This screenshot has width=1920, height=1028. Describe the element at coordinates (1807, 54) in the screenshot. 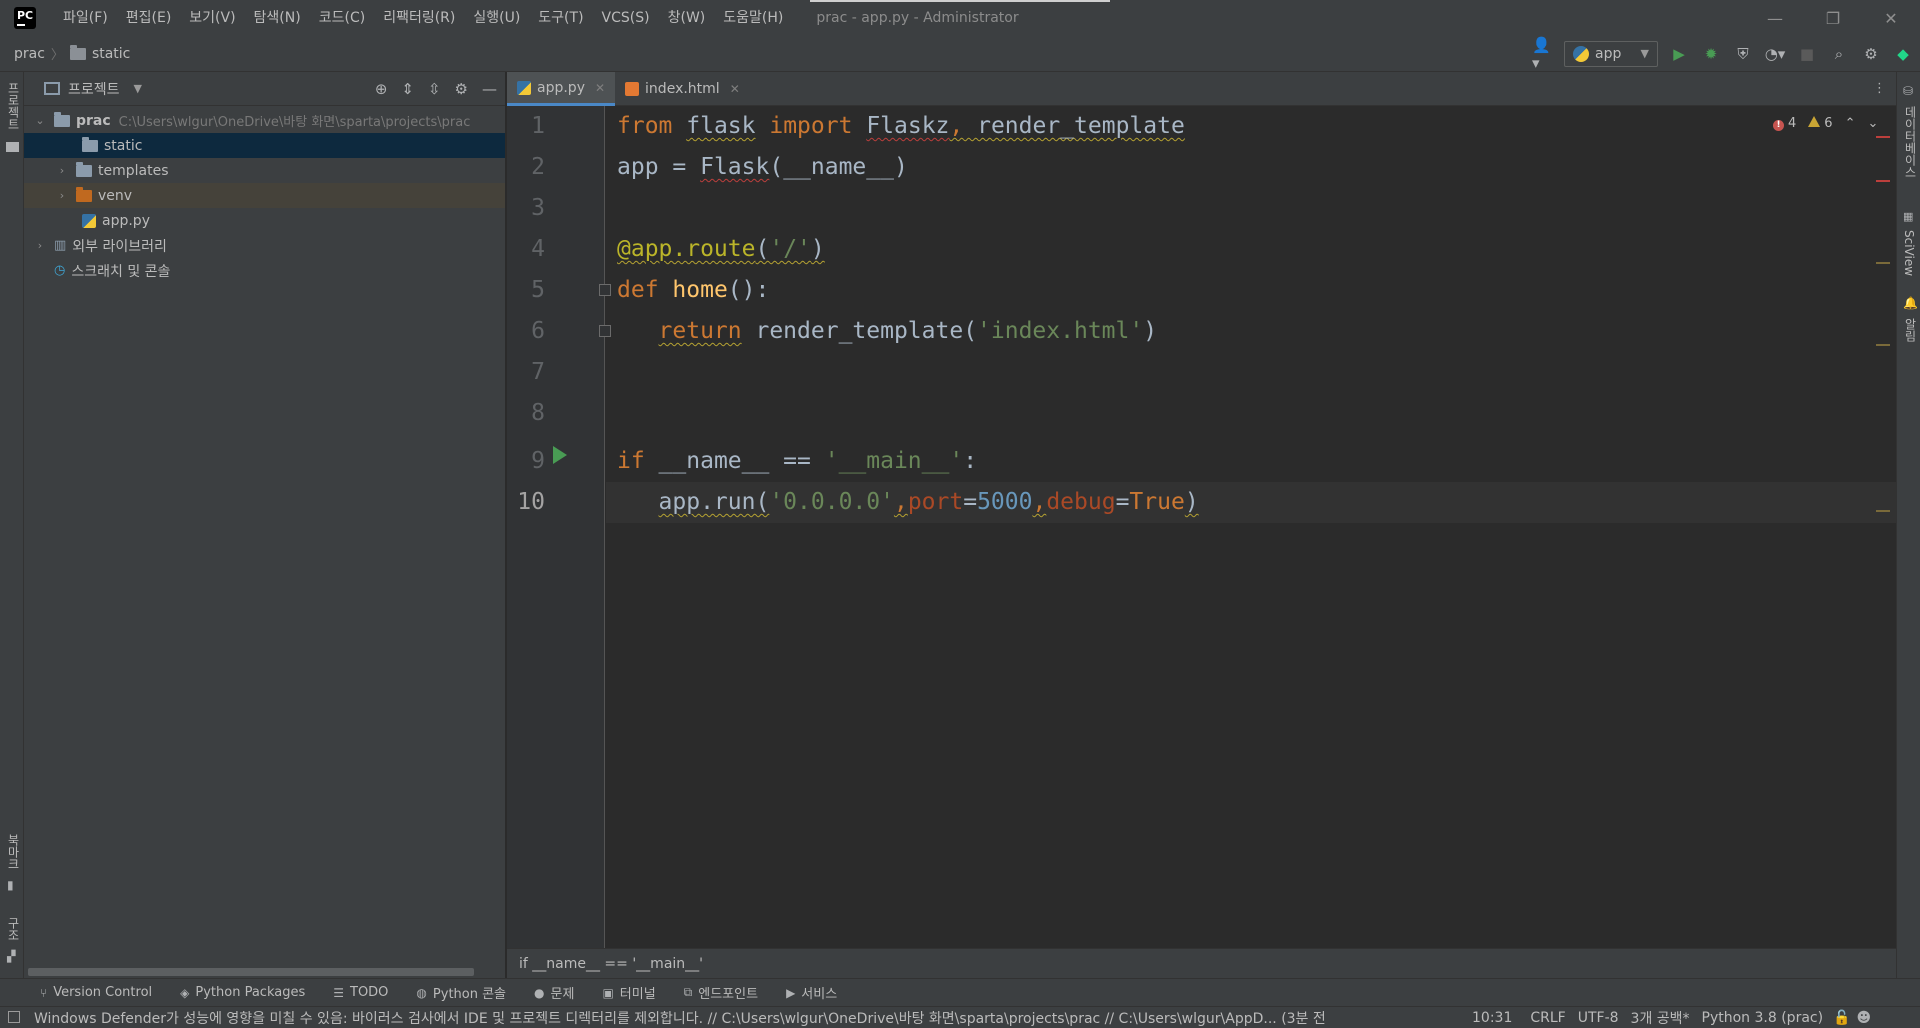

I see `stop-icon: ■` at that location.